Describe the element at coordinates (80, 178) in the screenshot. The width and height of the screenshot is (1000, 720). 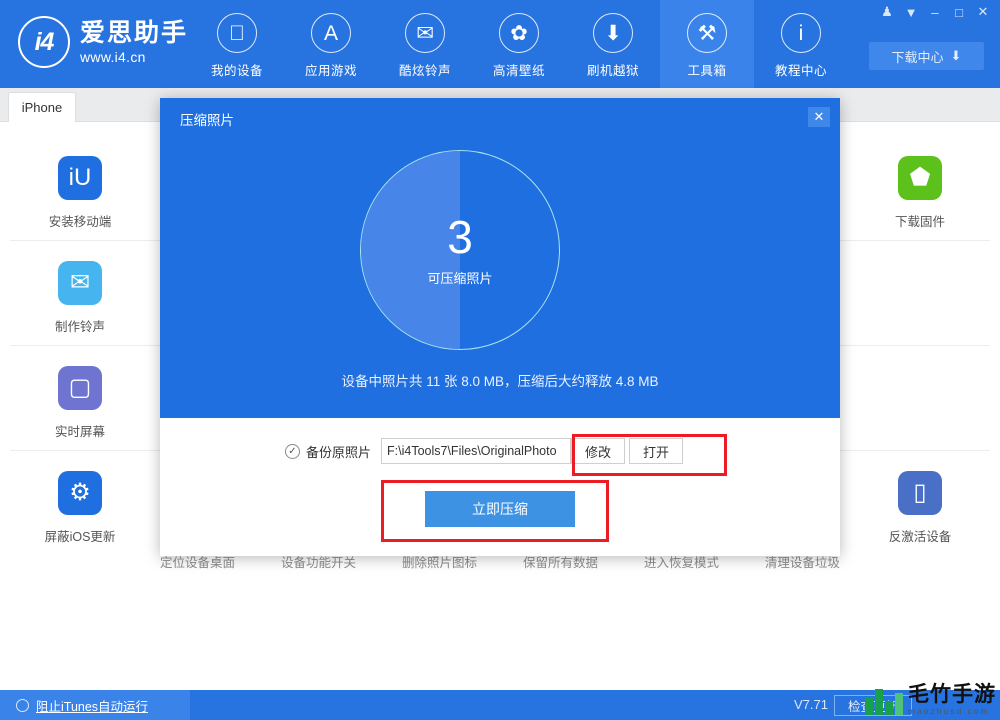
I see `i4-app-icon: iU` at that location.